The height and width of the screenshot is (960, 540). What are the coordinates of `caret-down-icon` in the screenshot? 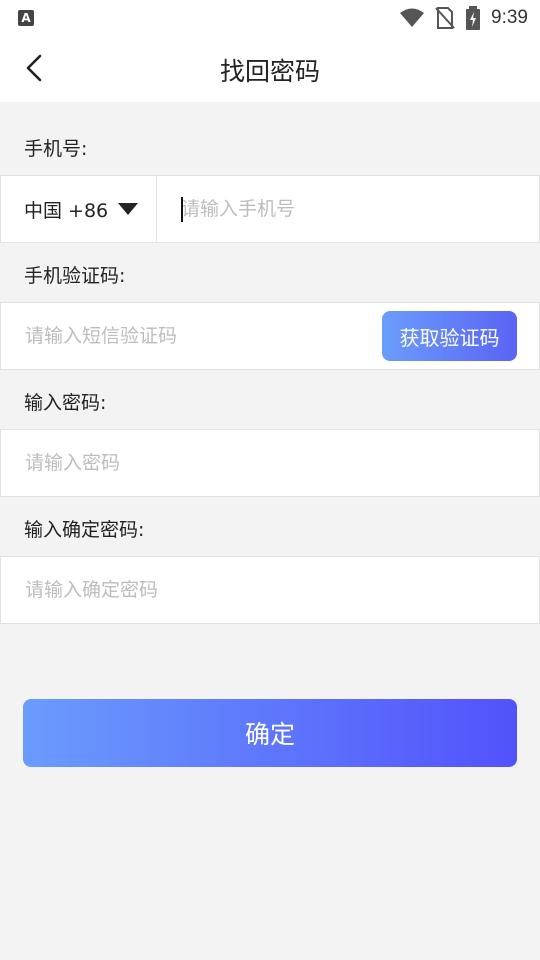 It's located at (128, 209).